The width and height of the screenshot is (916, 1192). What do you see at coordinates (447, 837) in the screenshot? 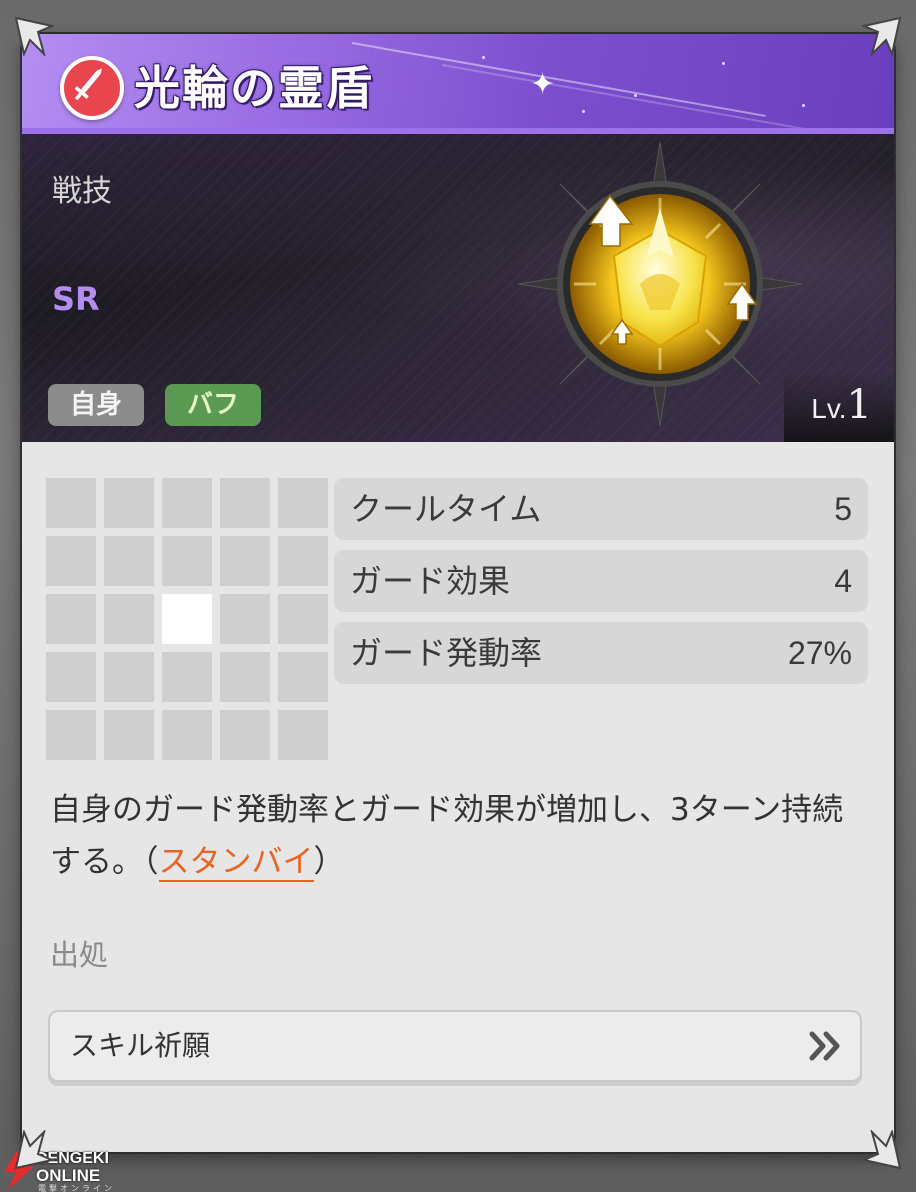
I see `skill-description: 自身のガード発動率とガード効果が増加し、3ターン持続する。（スタンバイ）` at bounding box center [447, 837].